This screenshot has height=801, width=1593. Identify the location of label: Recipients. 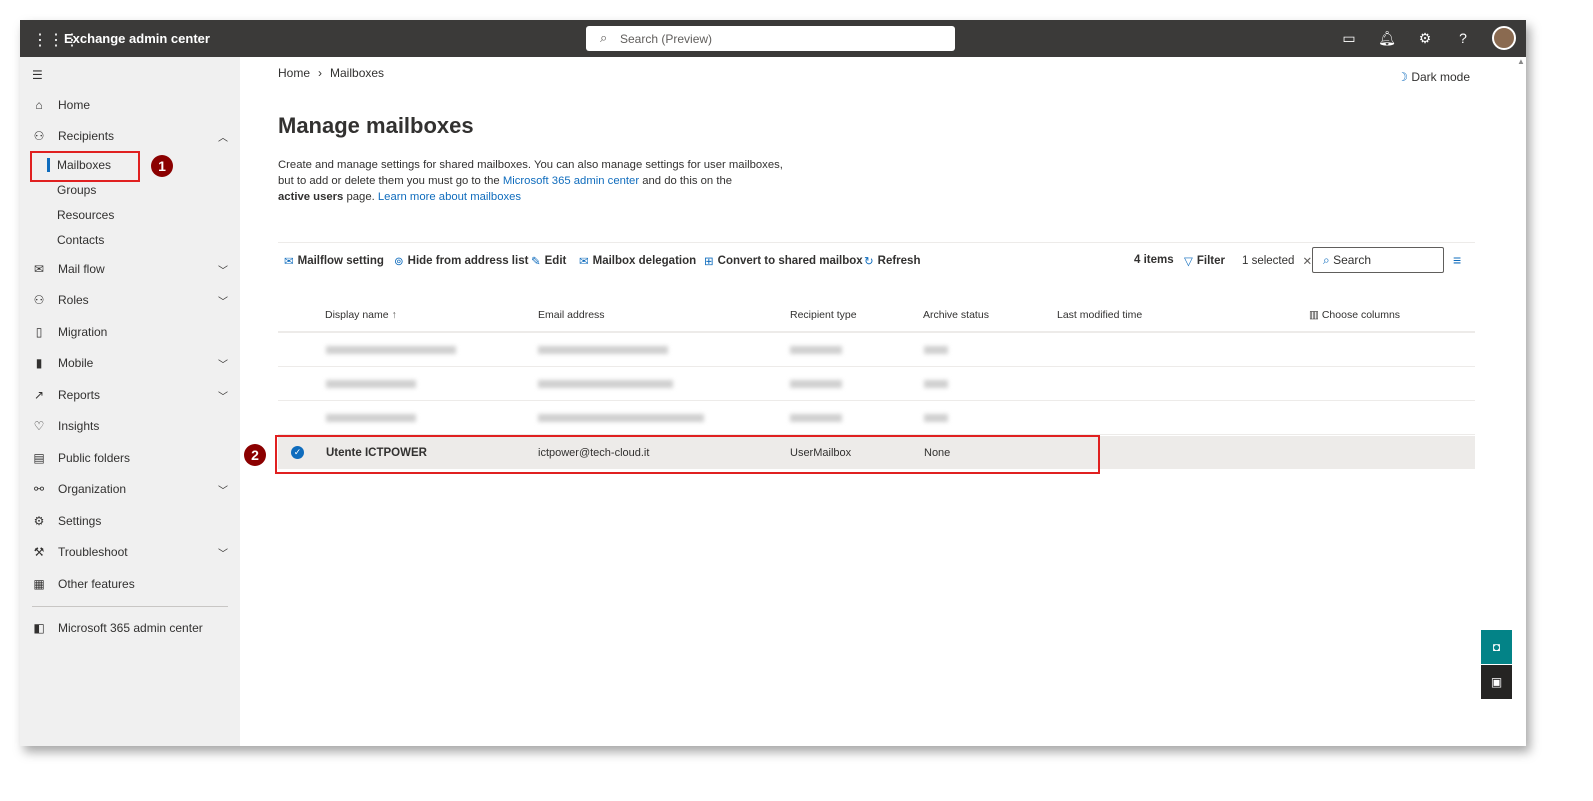
(86, 136).